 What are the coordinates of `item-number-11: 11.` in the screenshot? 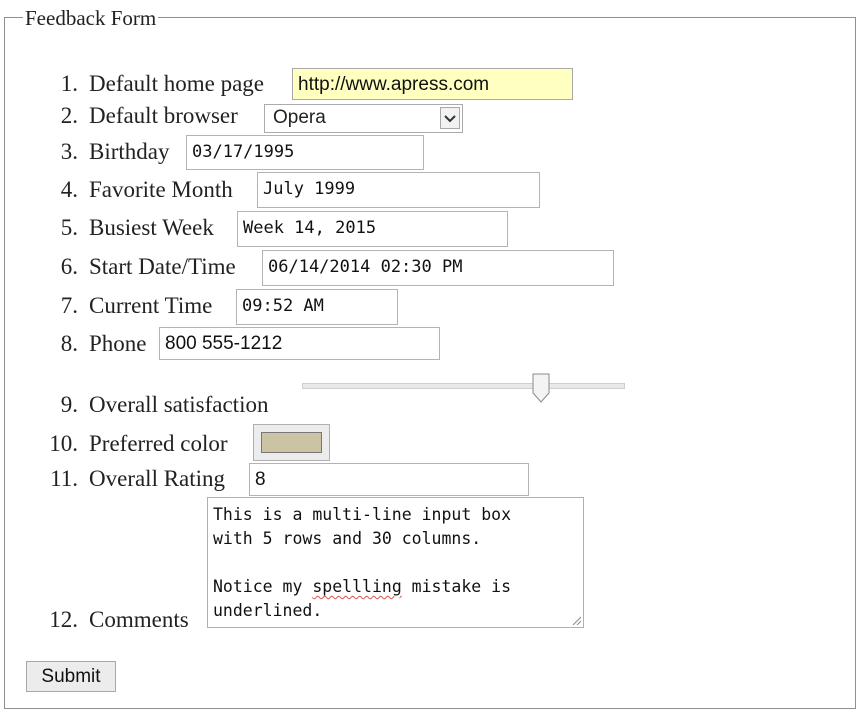 It's located at (64, 478).